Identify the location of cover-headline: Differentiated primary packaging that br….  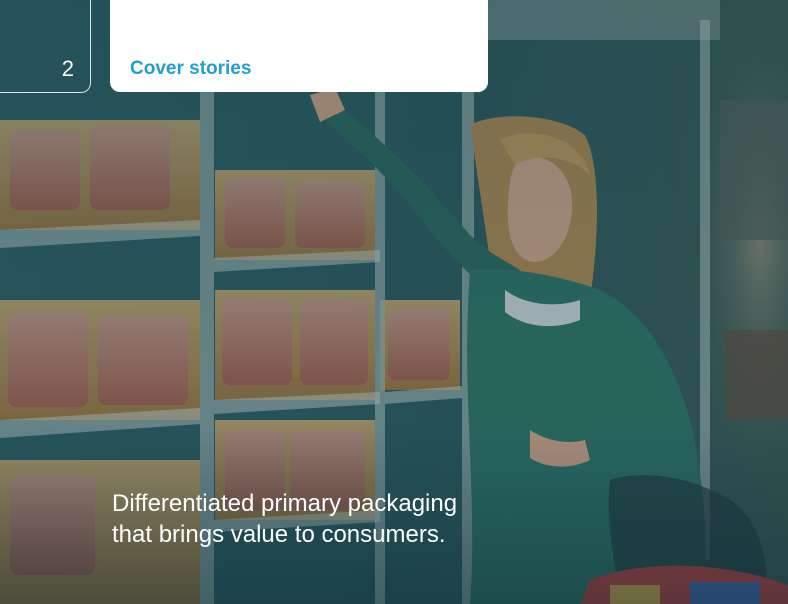
(392, 519).